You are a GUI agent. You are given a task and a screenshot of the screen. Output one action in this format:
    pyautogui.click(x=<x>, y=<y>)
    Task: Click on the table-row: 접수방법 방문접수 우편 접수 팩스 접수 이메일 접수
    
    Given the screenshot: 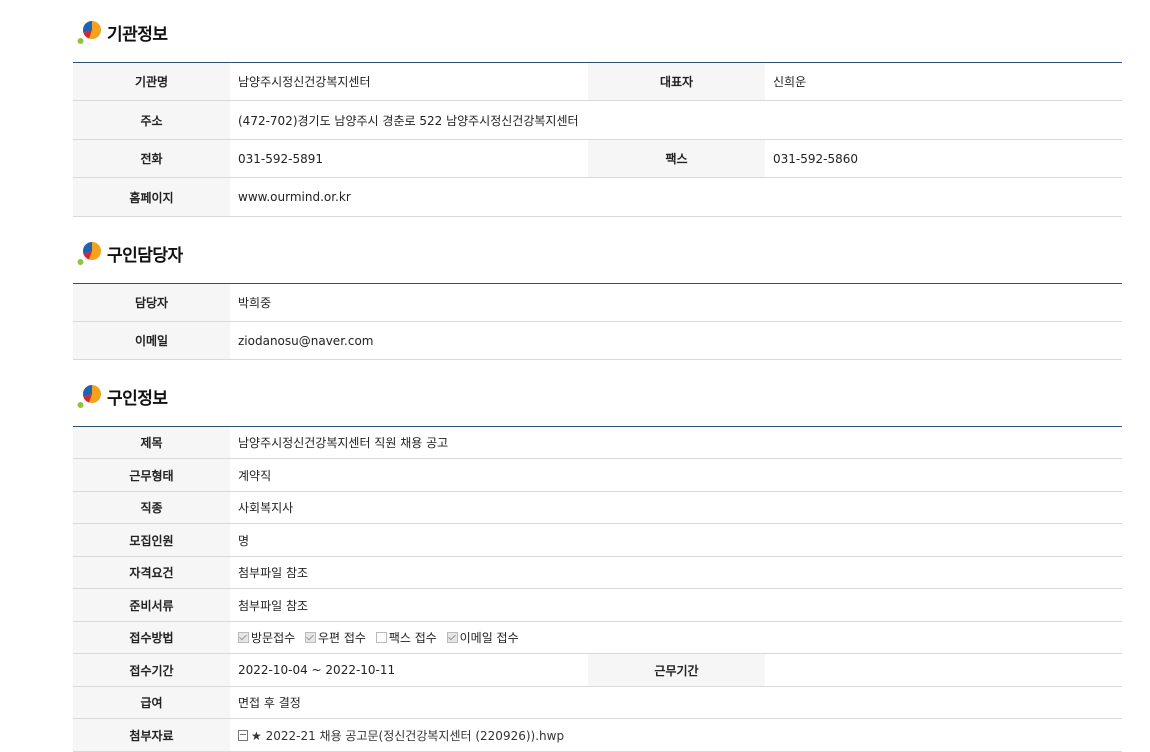 What is the action you would take?
    pyautogui.click(x=597, y=637)
    